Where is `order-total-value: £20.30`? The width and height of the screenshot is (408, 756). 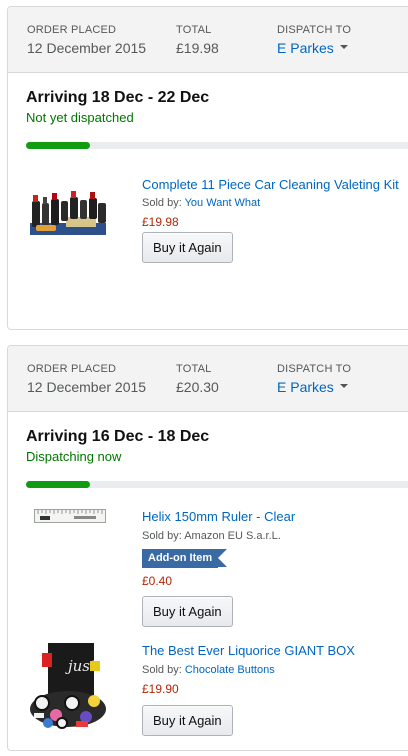
order-total-value: £20.30 is located at coordinates (197, 387).